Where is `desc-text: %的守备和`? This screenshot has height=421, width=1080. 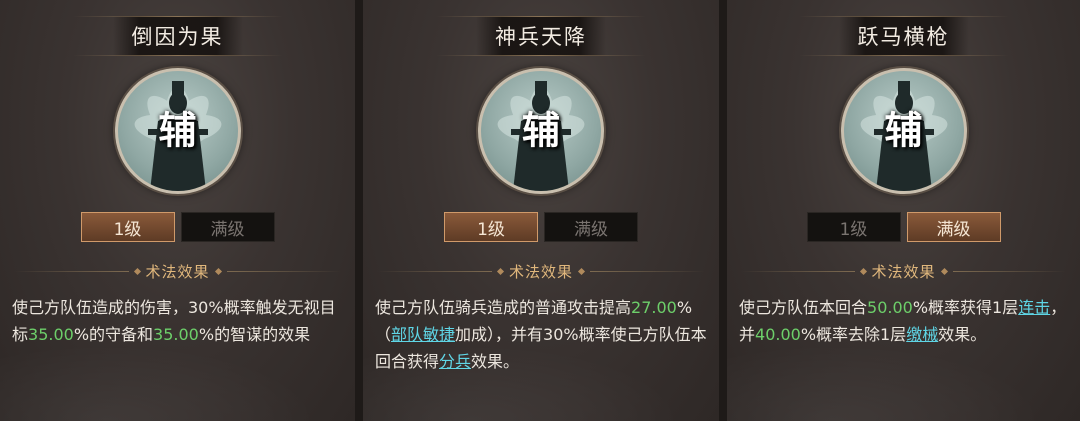 desc-text: %的守备和 is located at coordinates (113, 334).